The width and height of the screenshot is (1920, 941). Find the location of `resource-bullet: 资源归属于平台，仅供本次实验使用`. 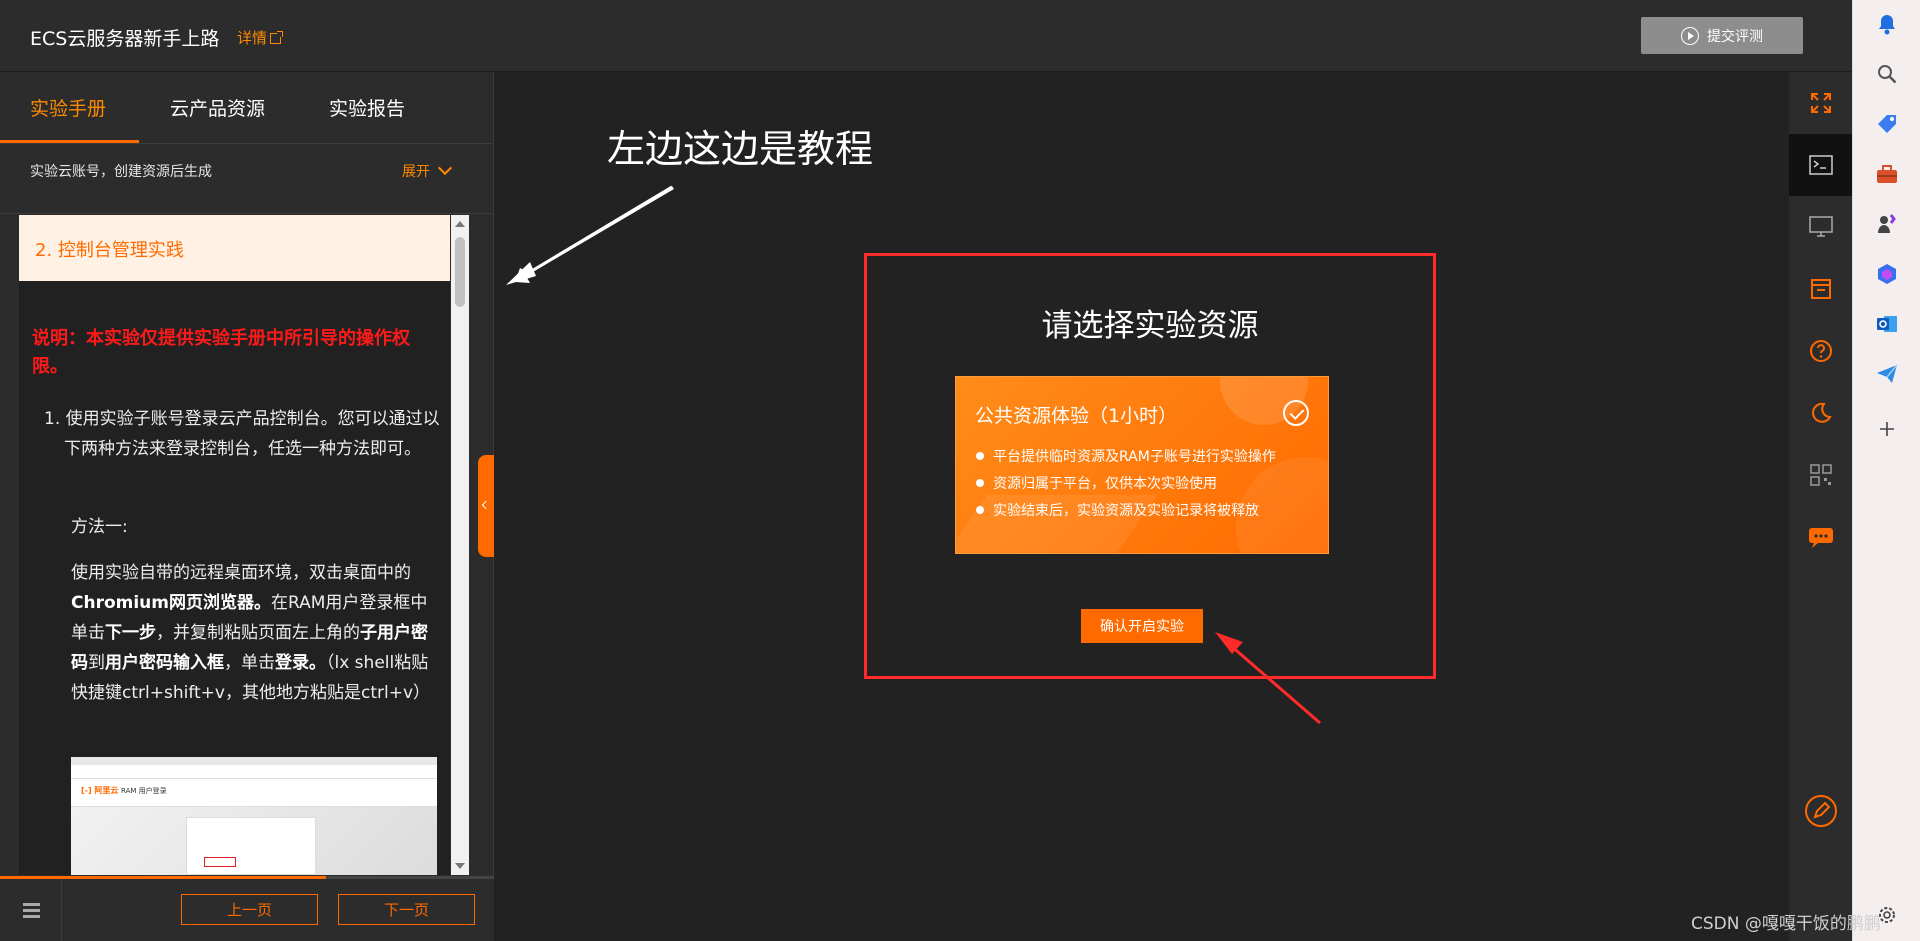

resource-bullet: 资源归属于平台，仅供本次实验使用 is located at coordinates (1096, 483).